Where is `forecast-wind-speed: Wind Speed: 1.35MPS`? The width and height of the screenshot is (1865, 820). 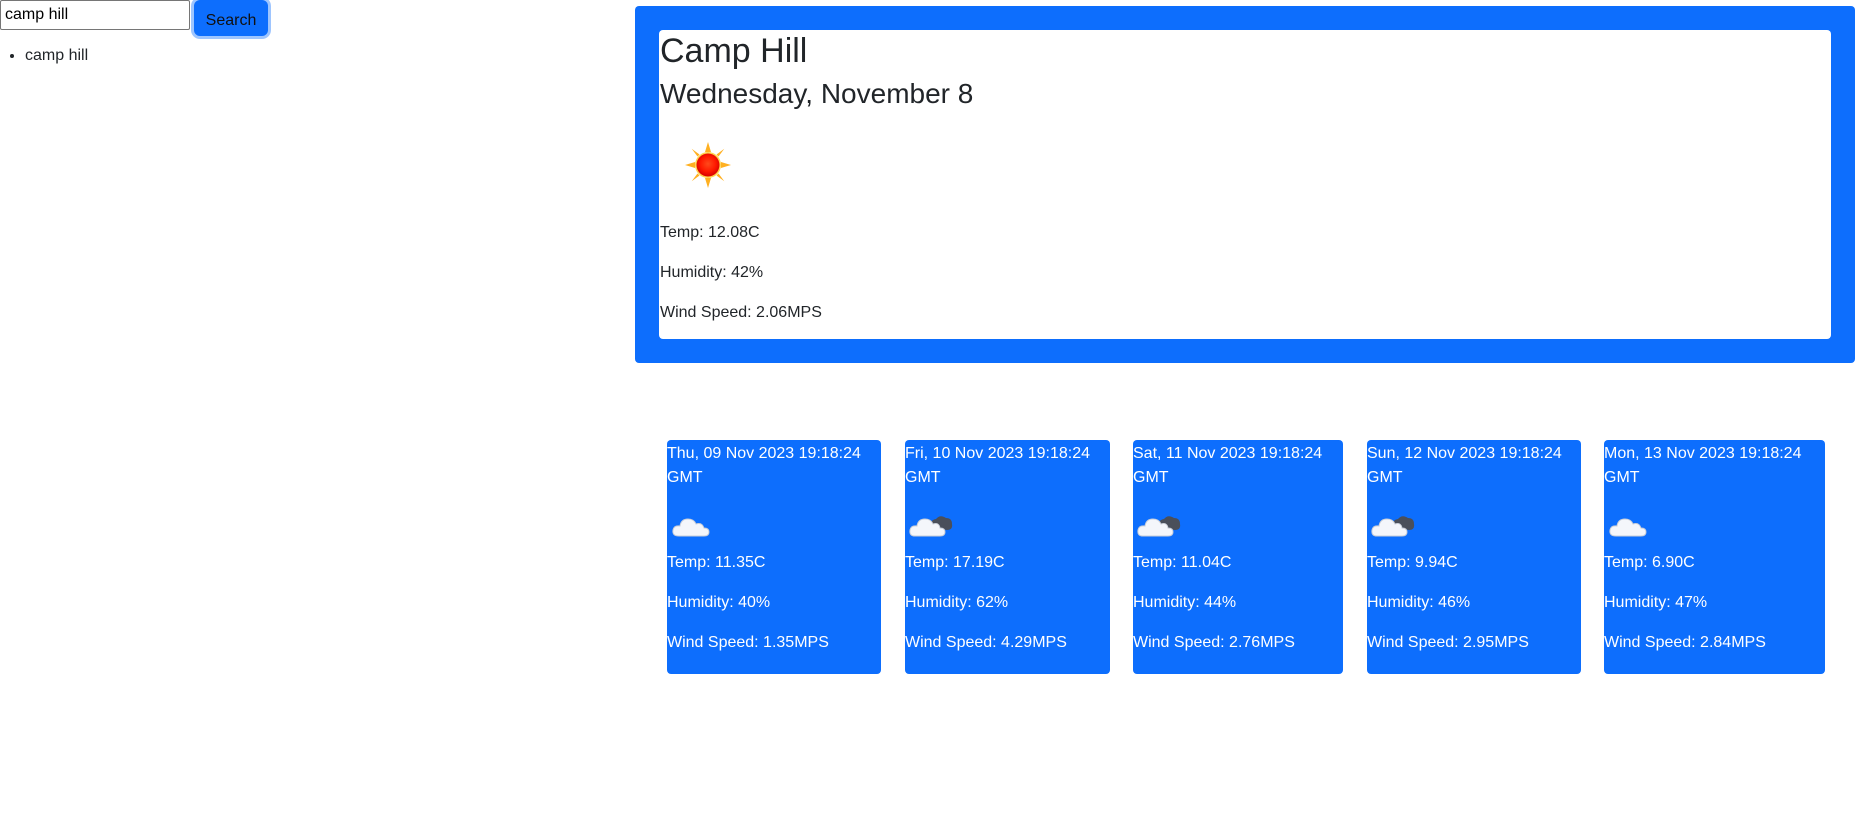
forecast-wind-speed: Wind Speed: 1.35MPS is located at coordinates (748, 642).